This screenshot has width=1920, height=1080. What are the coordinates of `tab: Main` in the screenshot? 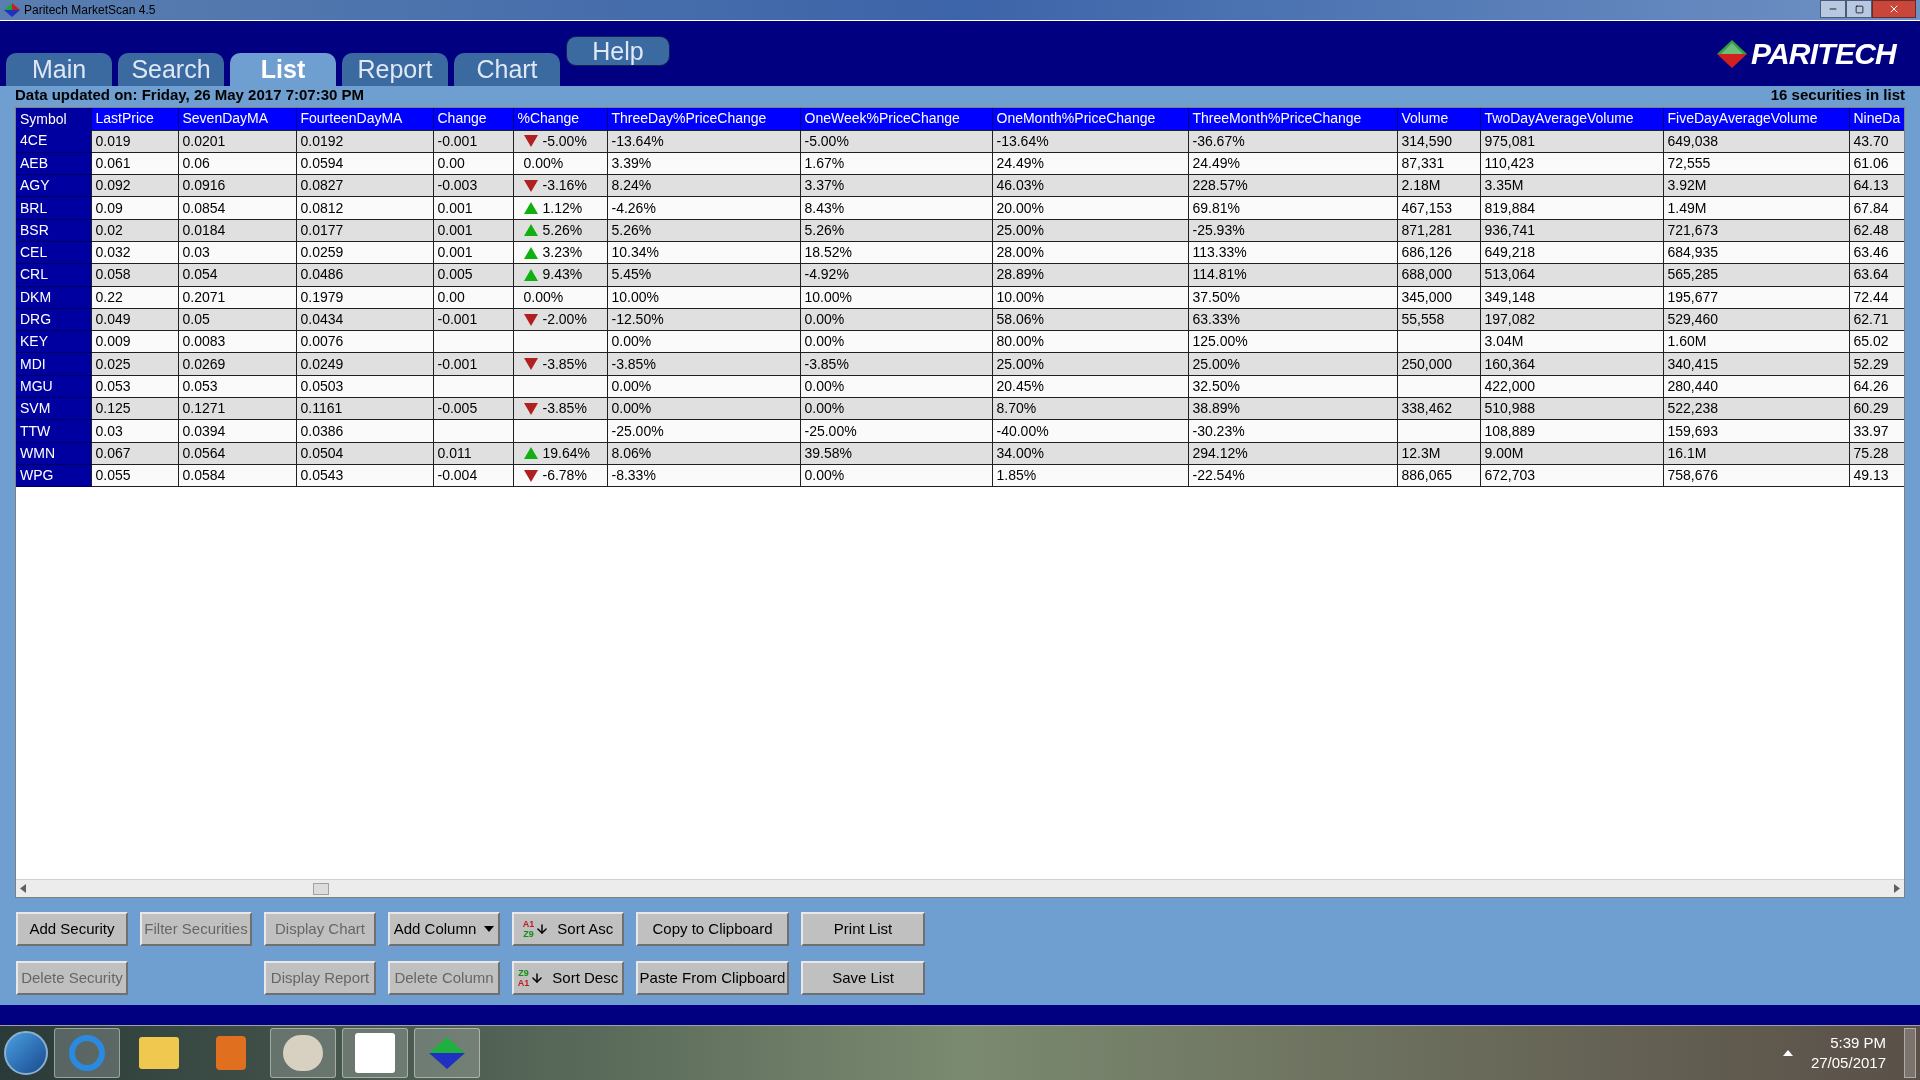 It's located at (59, 69).